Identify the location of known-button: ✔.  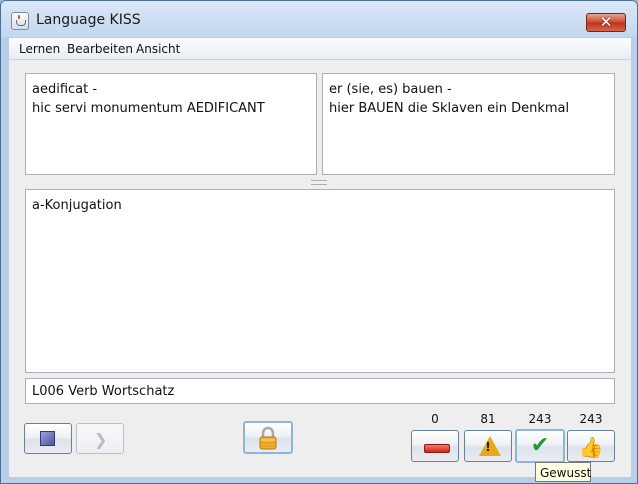
(540, 446).